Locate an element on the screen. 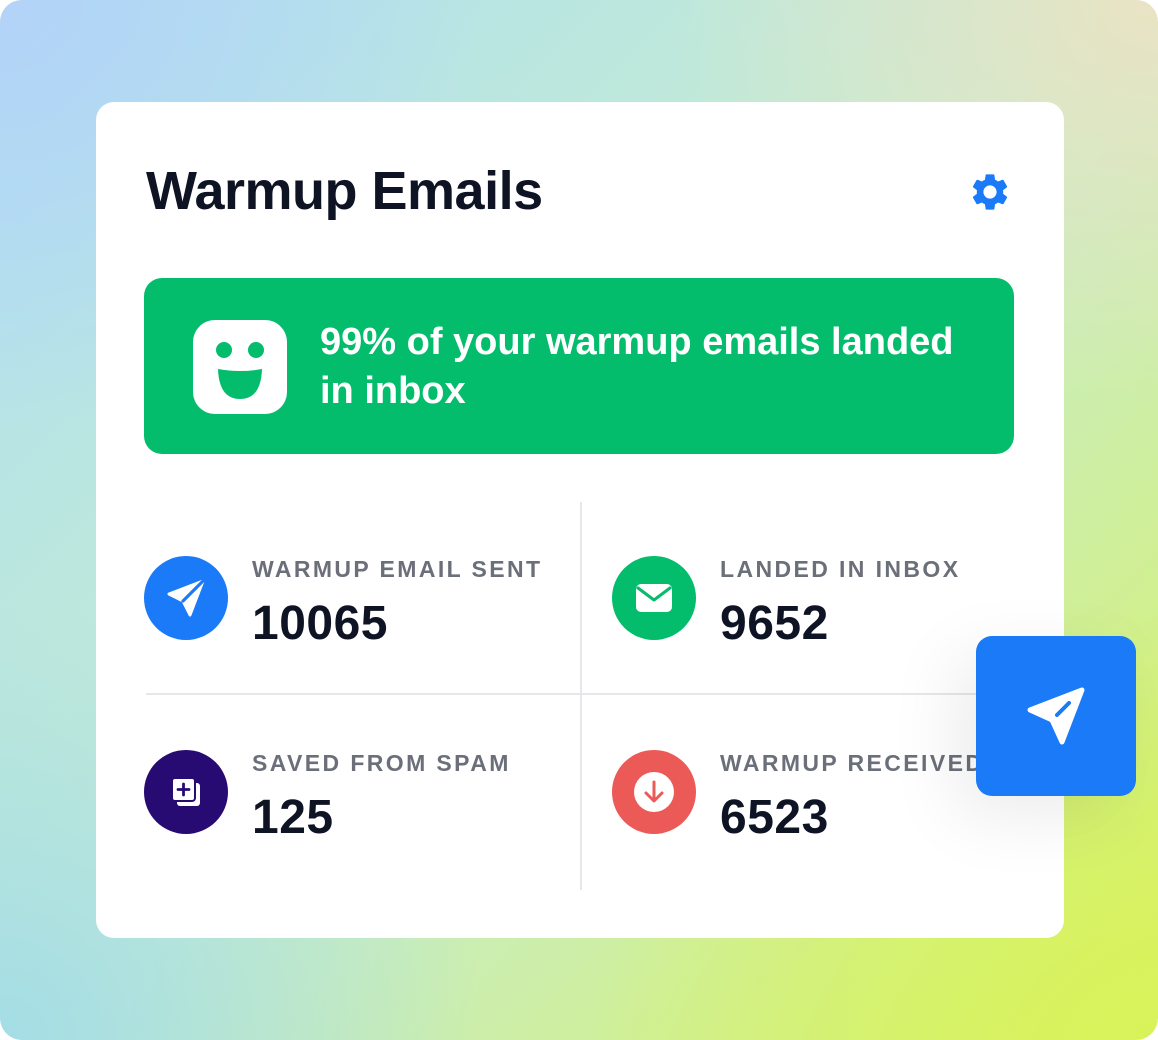 The width and height of the screenshot is (1158, 1040). grid-divider-horizontal is located at coordinates (581, 694).